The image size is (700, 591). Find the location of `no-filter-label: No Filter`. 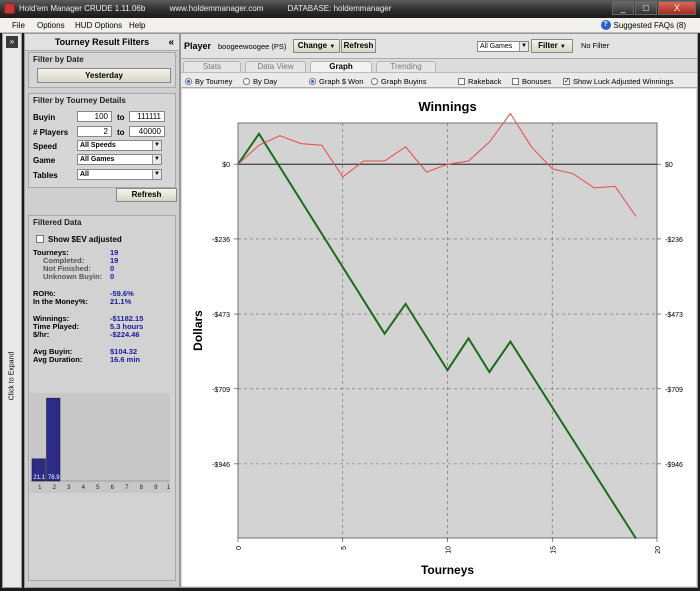

no-filter-label: No Filter is located at coordinates (595, 45).